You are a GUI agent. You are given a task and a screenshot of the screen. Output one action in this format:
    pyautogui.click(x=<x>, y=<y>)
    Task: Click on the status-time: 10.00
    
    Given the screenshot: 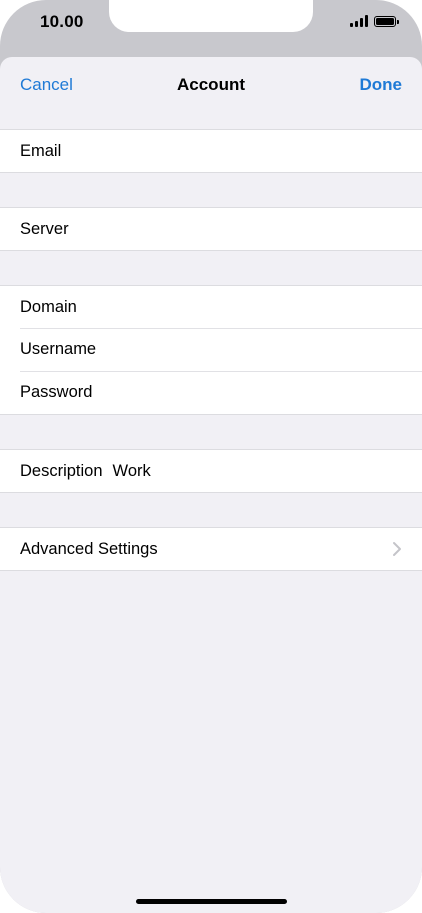 What is the action you would take?
    pyautogui.click(x=62, y=21)
    